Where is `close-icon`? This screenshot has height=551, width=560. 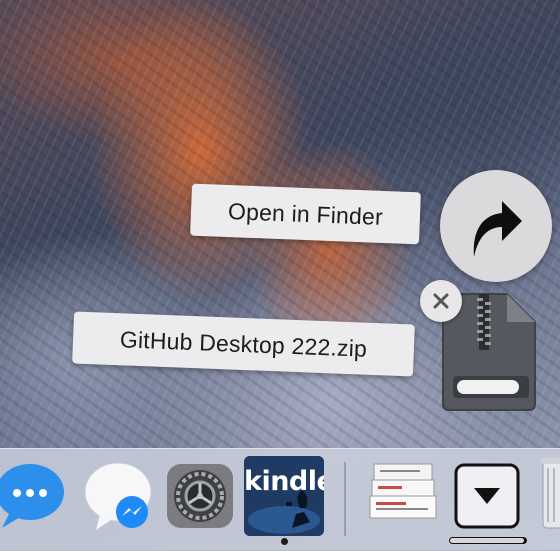
close-icon is located at coordinates (441, 301).